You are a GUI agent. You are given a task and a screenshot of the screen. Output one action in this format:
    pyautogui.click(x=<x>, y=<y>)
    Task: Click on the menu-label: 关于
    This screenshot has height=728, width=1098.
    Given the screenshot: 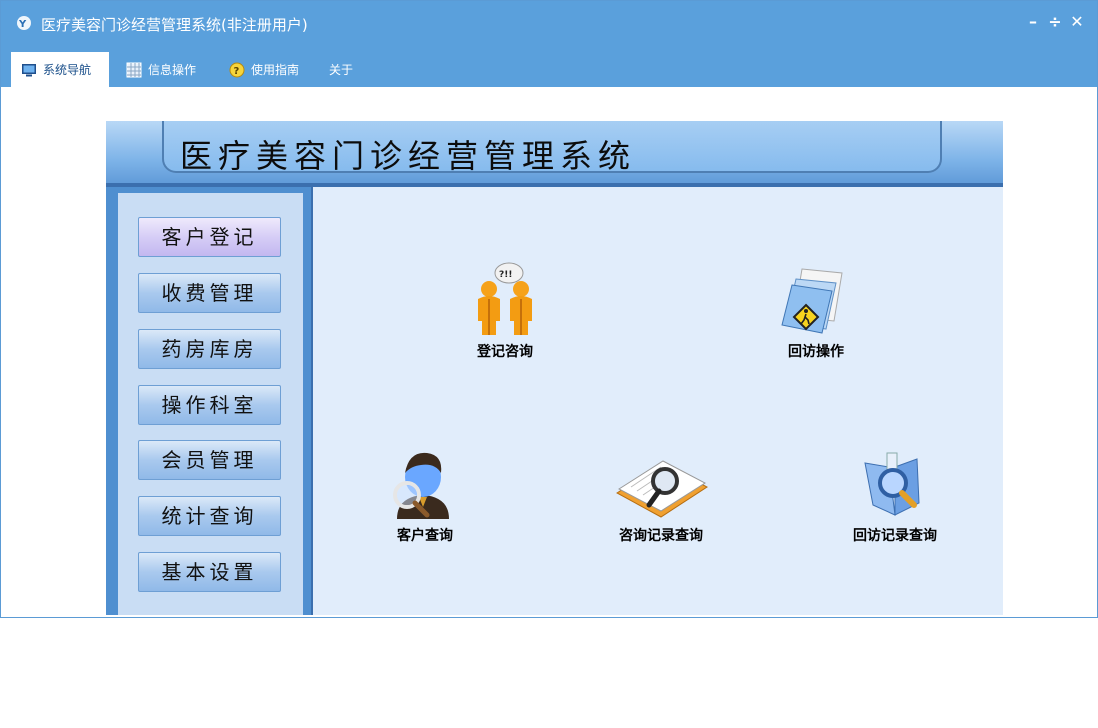 What is the action you would take?
    pyautogui.click(x=341, y=70)
    